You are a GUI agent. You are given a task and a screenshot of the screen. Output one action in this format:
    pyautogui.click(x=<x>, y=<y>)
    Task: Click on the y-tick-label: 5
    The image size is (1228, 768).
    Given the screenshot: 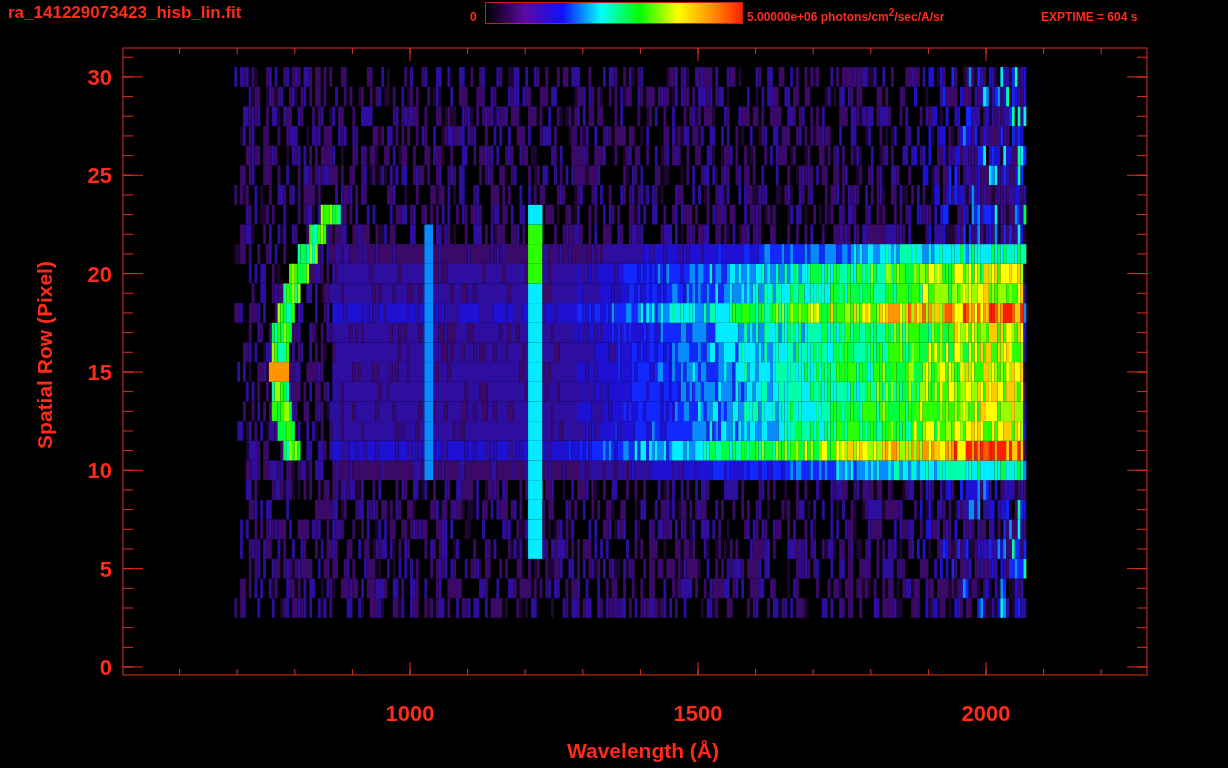 What is the action you would take?
    pyautogui.click(x=105, y=569)
    